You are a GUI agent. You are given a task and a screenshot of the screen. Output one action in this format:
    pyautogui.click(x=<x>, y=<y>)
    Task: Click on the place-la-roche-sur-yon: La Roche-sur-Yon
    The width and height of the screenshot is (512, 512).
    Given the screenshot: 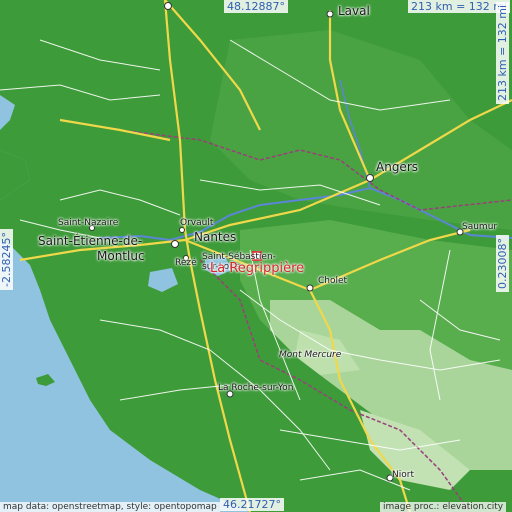 What is the action you would take?
    pyautogui.click(x=256, y=388)
    